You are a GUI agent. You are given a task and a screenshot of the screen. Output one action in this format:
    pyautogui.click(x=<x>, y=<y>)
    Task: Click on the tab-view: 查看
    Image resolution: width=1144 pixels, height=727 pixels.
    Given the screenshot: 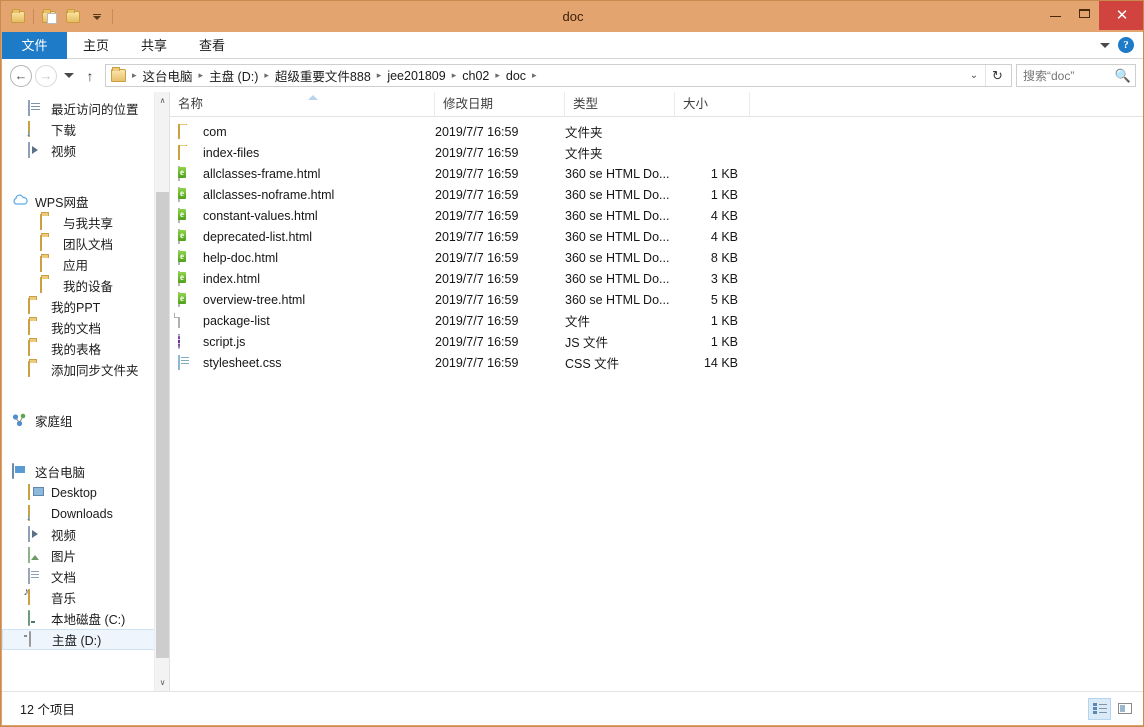 What is the action you would take?
    pyautogui.click(x=212, y=45)
    